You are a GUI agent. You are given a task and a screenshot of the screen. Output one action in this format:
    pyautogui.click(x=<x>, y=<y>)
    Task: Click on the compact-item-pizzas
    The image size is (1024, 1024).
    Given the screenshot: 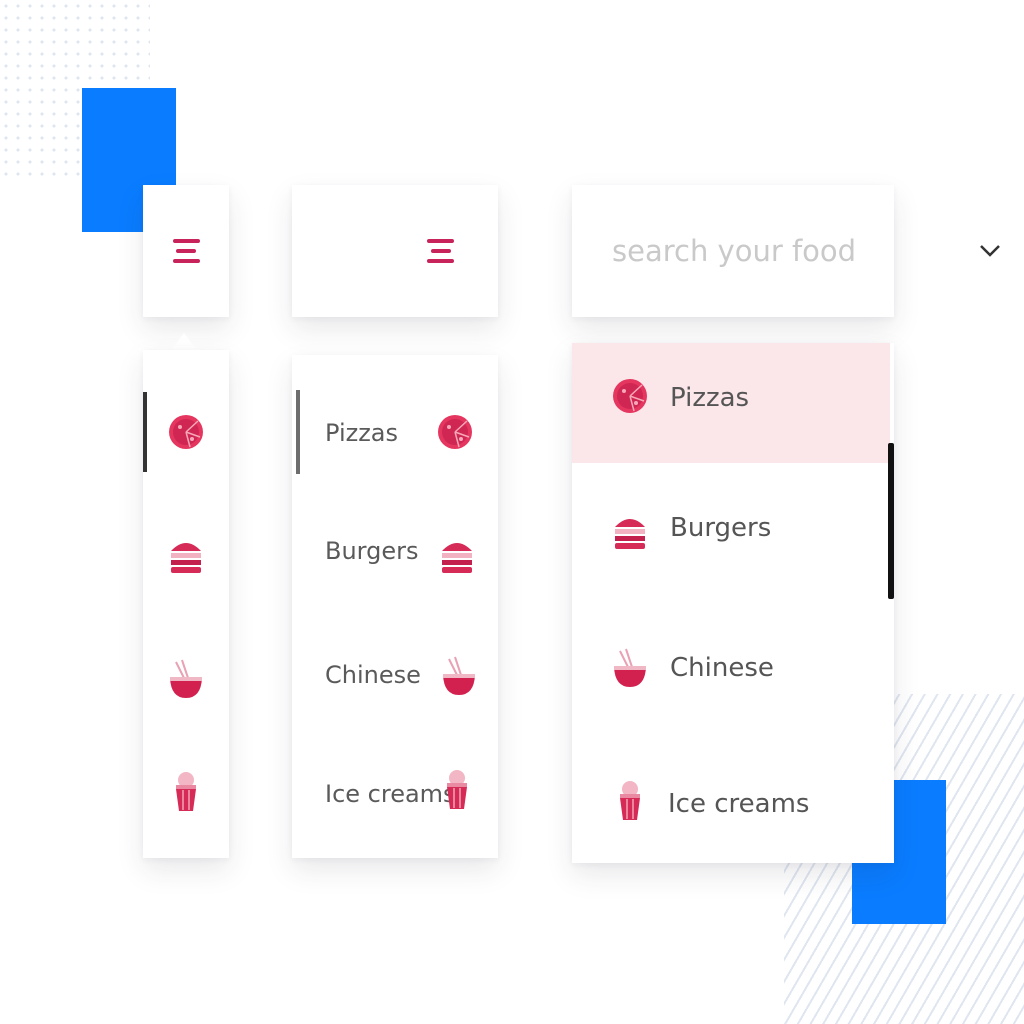 What is the action you would take?
    pyautogui.click(x=186, y=432)
    